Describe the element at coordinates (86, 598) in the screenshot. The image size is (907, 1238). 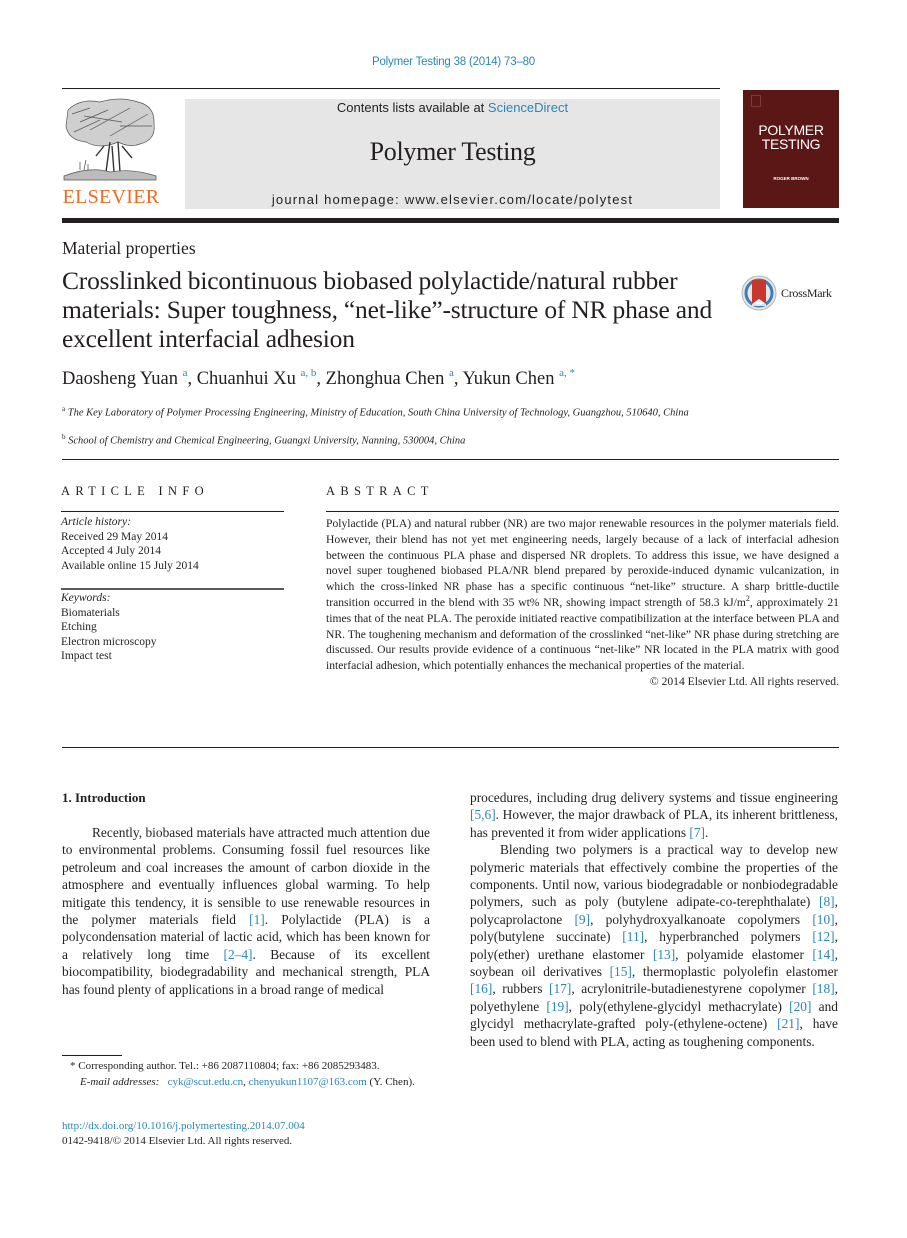
I see `keywords-label: Keywords:` at that location.